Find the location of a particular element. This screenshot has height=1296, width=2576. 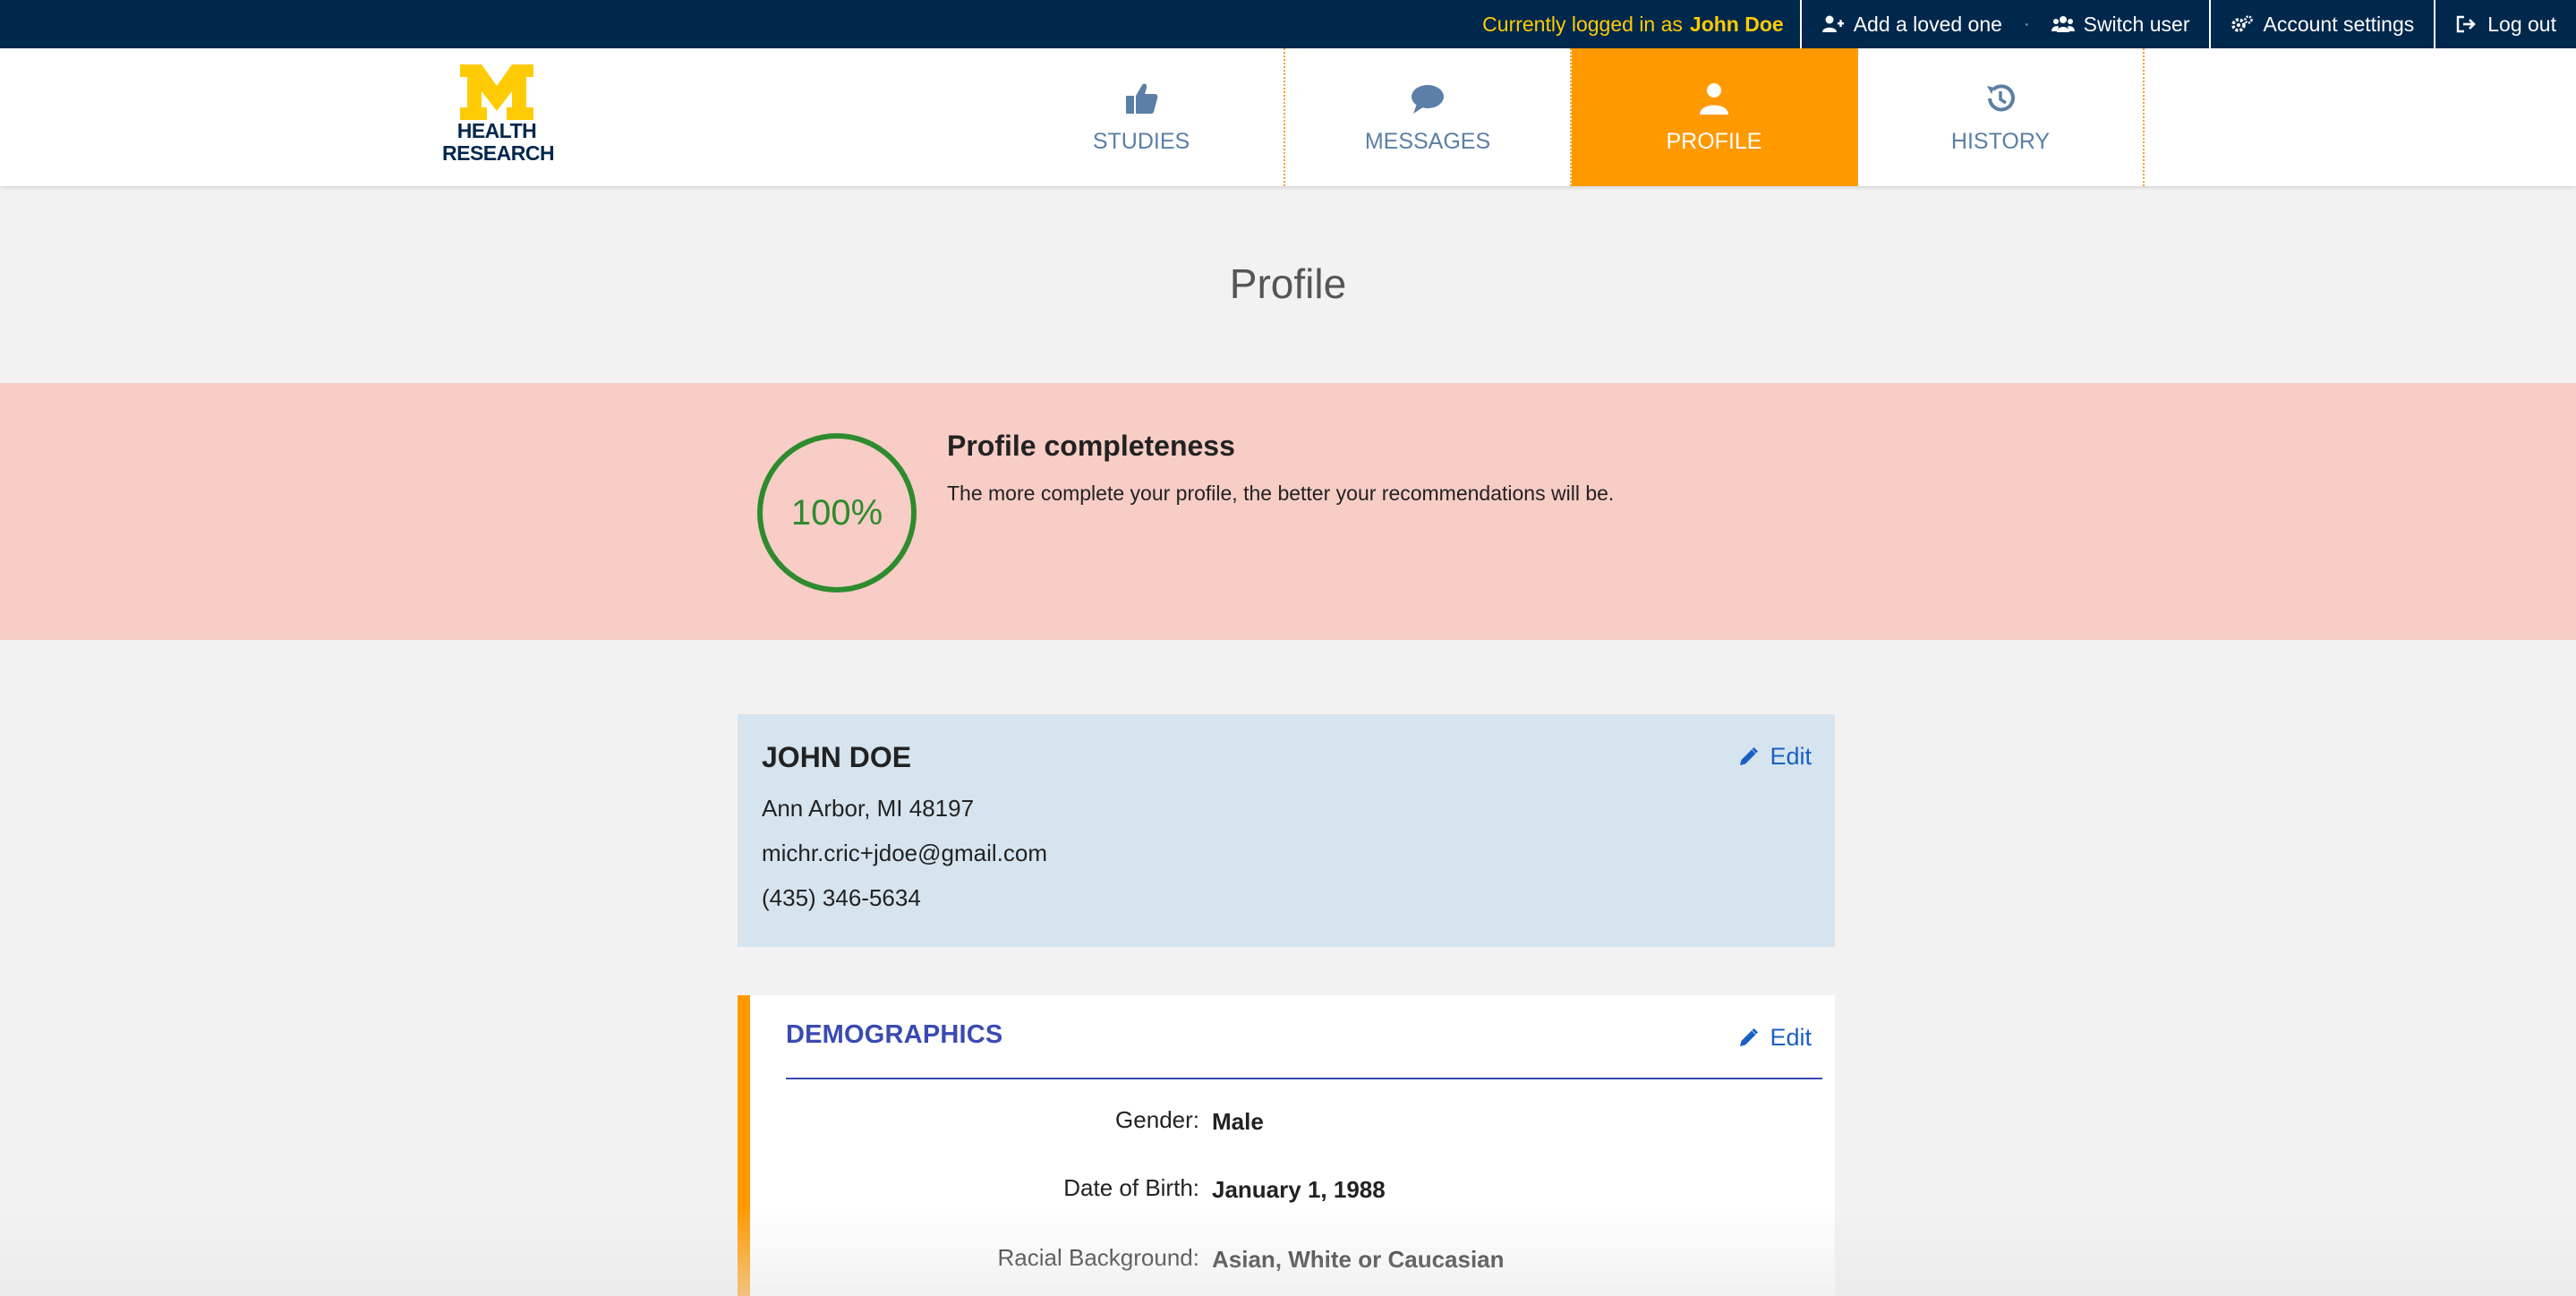

add-loved-one-label: Add a loved one is located at coordinates (1927, 24).